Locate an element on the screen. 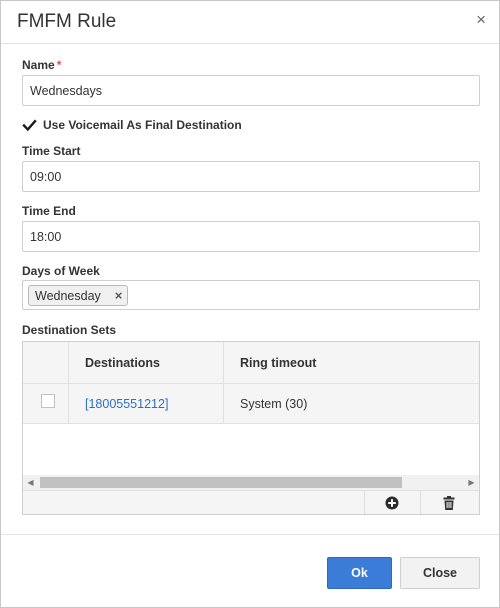 The height and width of the screenshot is (608, 500). name-label-text: Name is located at coordinates (38, 65).